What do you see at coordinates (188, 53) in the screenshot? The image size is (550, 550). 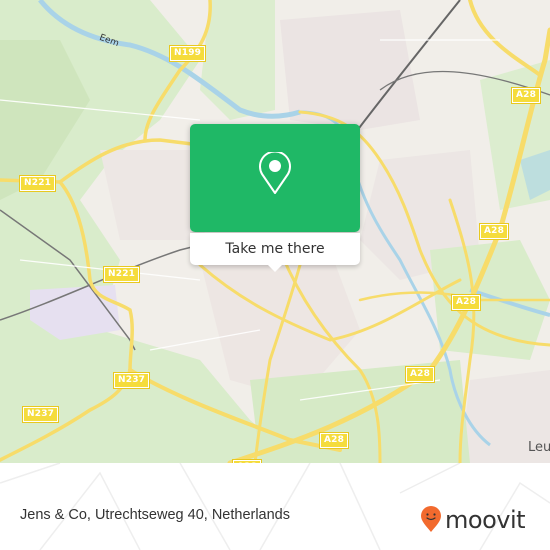 I see `road-label-n199: N199` at bounding box center [188, 53].